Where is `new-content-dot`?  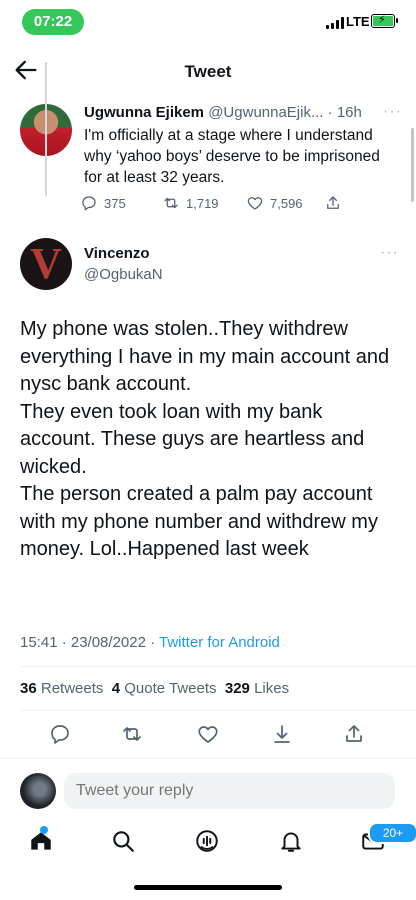 new-content-dot is located at coordinates (44, 830).